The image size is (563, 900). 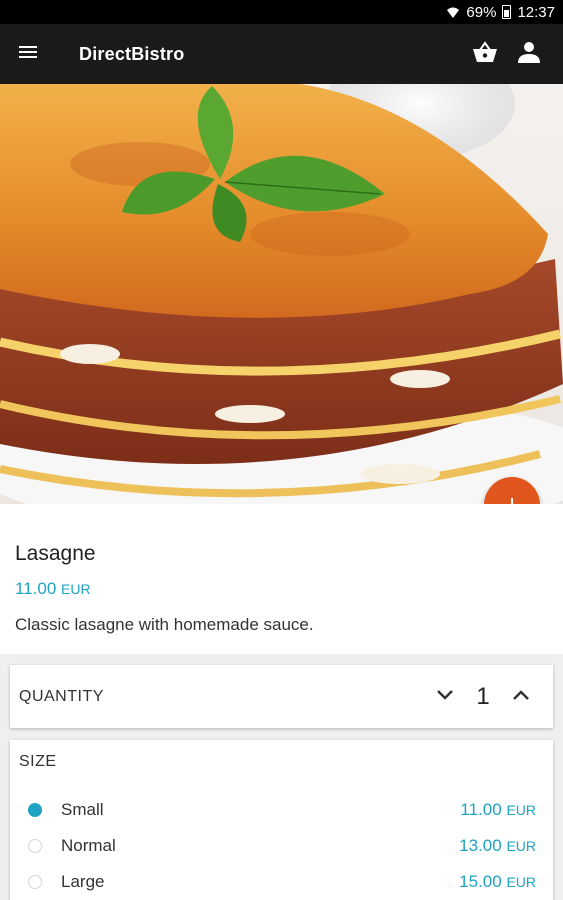 What do you see at coordinates (42, 54) in the screenshot?
I see `menu-button` at bounding box center [42, 54].